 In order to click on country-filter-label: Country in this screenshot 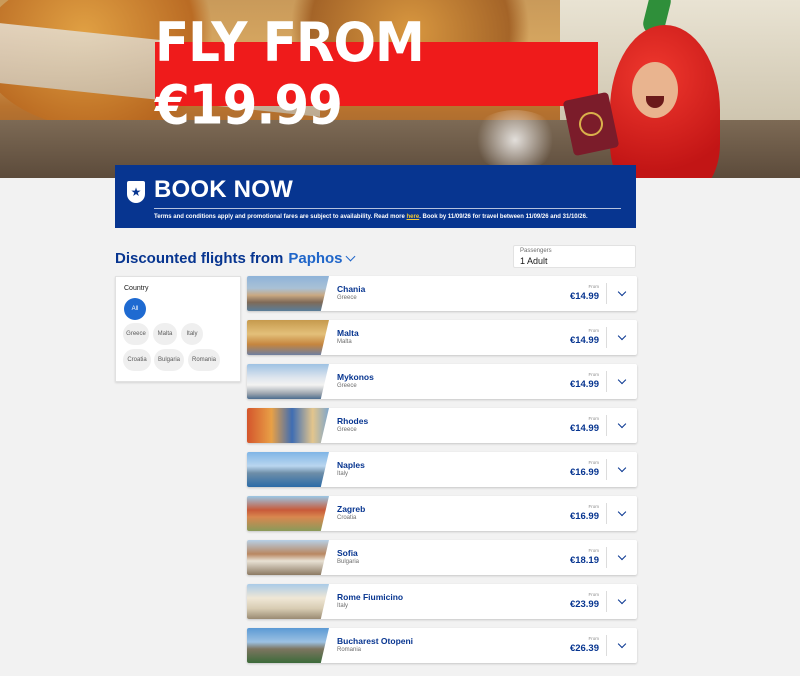, I will do `click(136, 288)`.